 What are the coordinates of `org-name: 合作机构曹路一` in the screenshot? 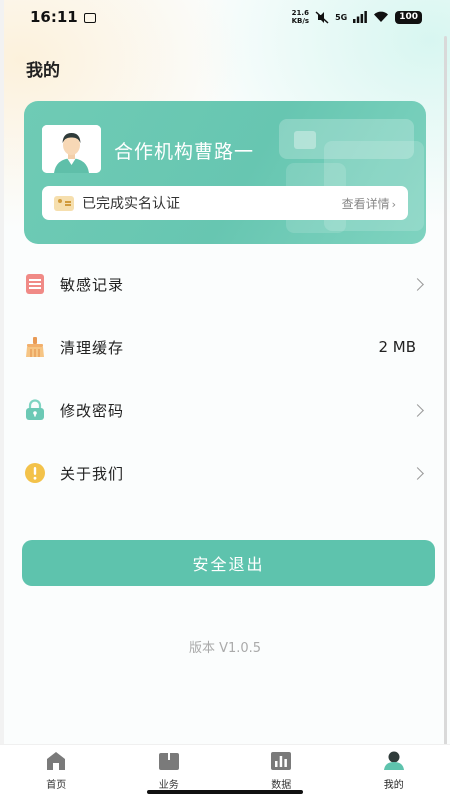 It's located at (184, 152).